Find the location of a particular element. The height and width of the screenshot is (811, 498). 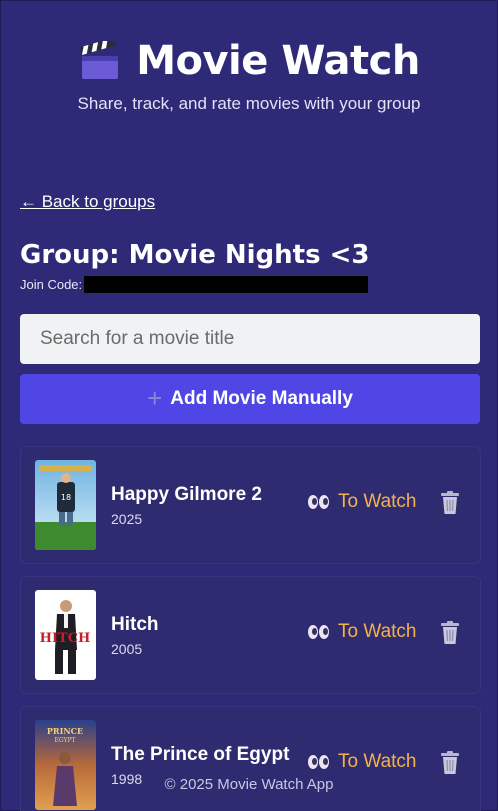

clapperboard-icon is located at coordinates (100, 59).